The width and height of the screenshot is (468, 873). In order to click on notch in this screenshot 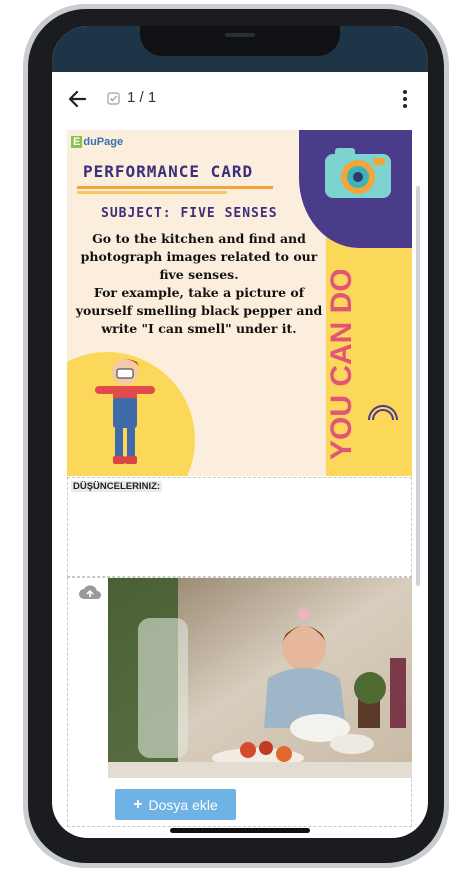, I will do `click(240, 41)`.